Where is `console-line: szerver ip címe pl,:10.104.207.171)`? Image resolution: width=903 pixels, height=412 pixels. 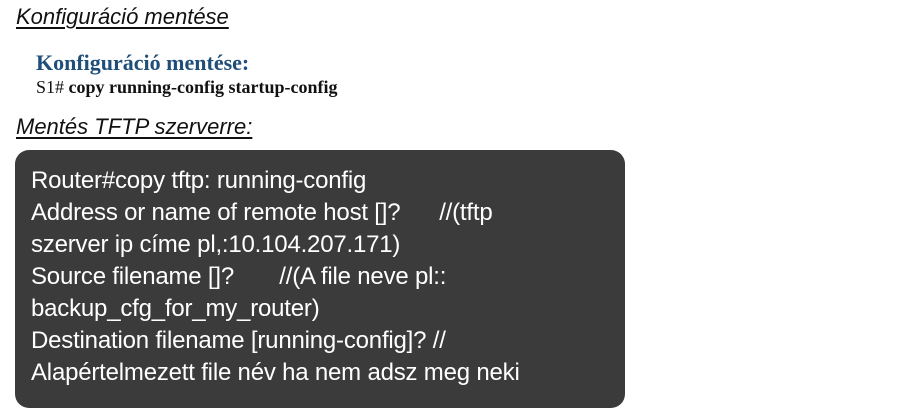
console-line: szerver ip címe pl,:10.104.207.171) is located at coordinates (216, 244).